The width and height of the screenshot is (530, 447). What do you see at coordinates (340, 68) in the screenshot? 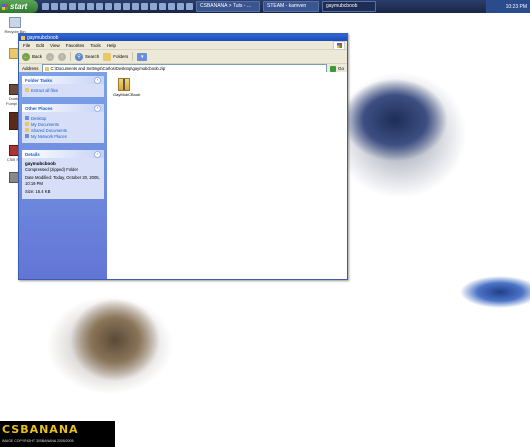
I see `go-label: Go` at bounding box center [340, 68].